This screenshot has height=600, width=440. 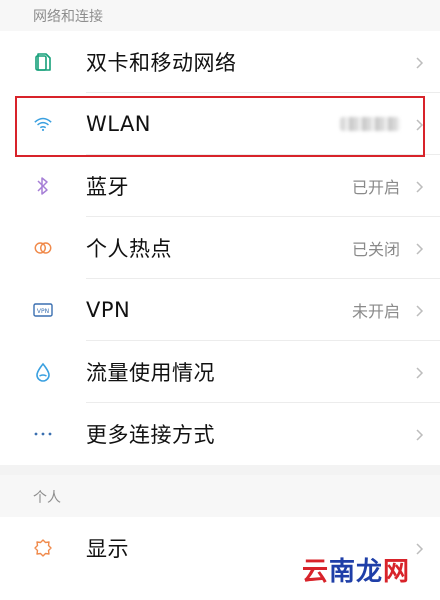 I want to click on watermark-char: 南, so click(x=342, y=572).